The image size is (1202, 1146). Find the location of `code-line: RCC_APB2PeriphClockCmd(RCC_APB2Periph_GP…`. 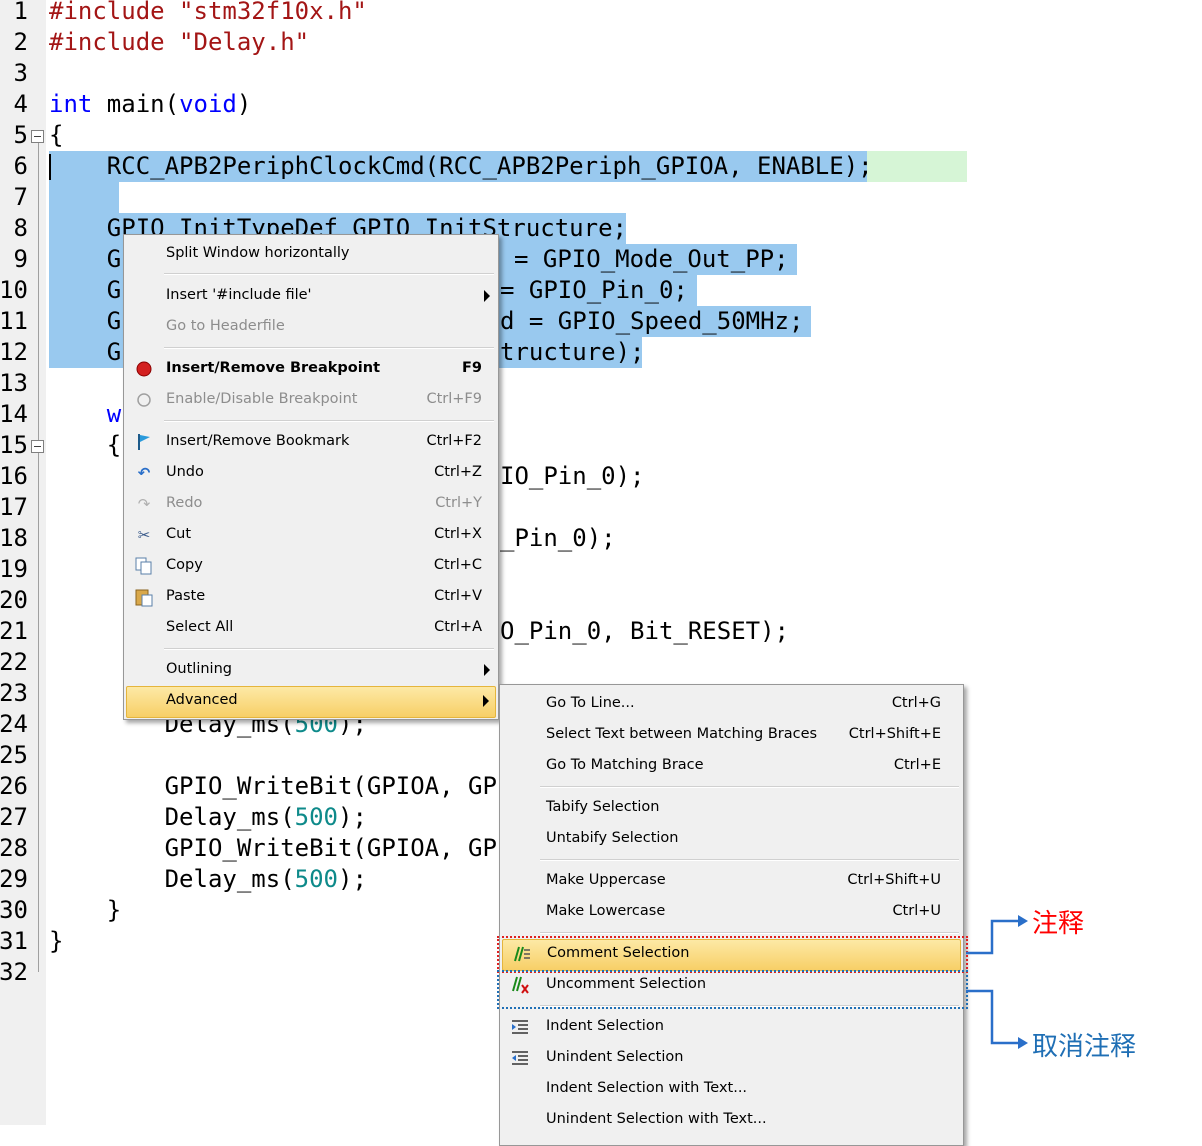

code-line: RCC_APB2PeriphClockCmd(RCC_APB2Periph_GP… is located at coordinates (461, 166).